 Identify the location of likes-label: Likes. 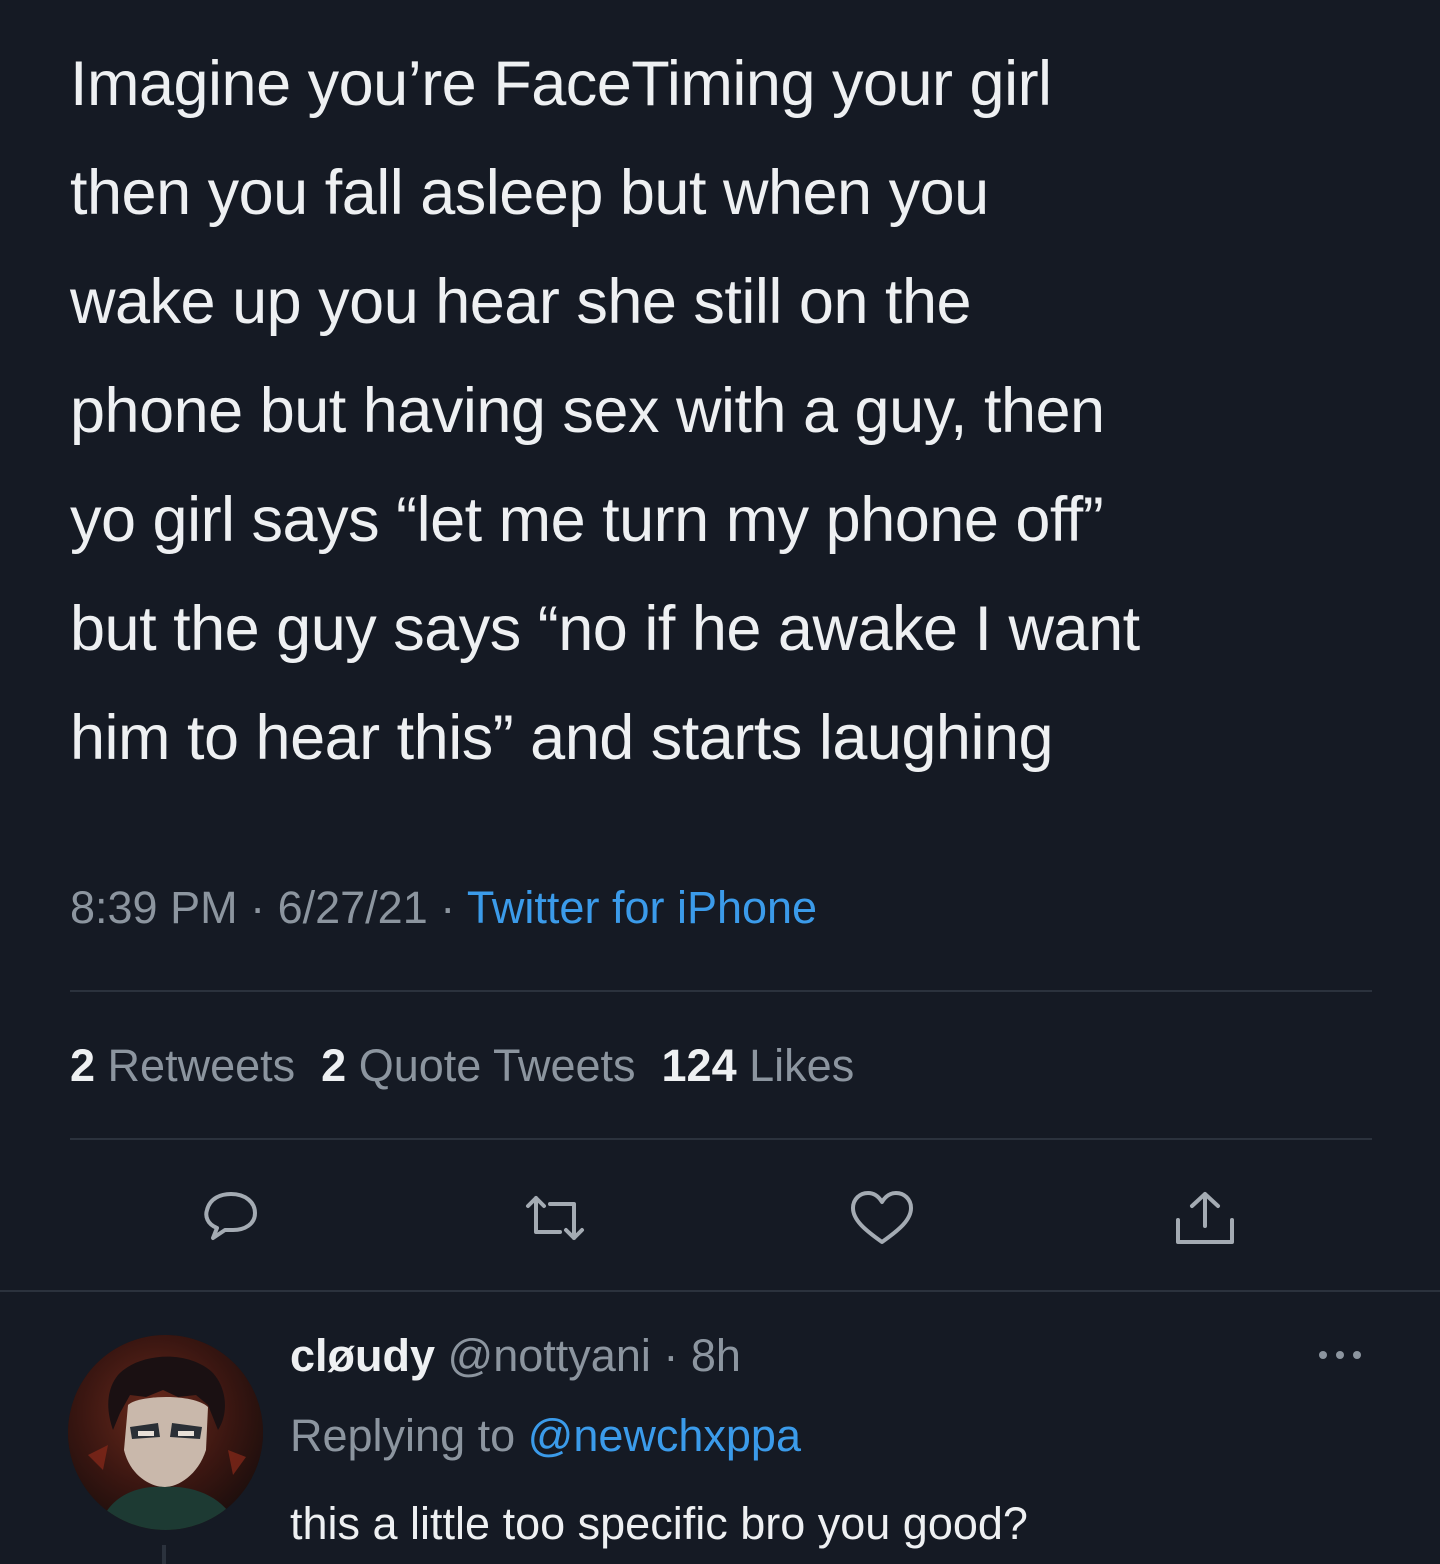
(802, 1065).